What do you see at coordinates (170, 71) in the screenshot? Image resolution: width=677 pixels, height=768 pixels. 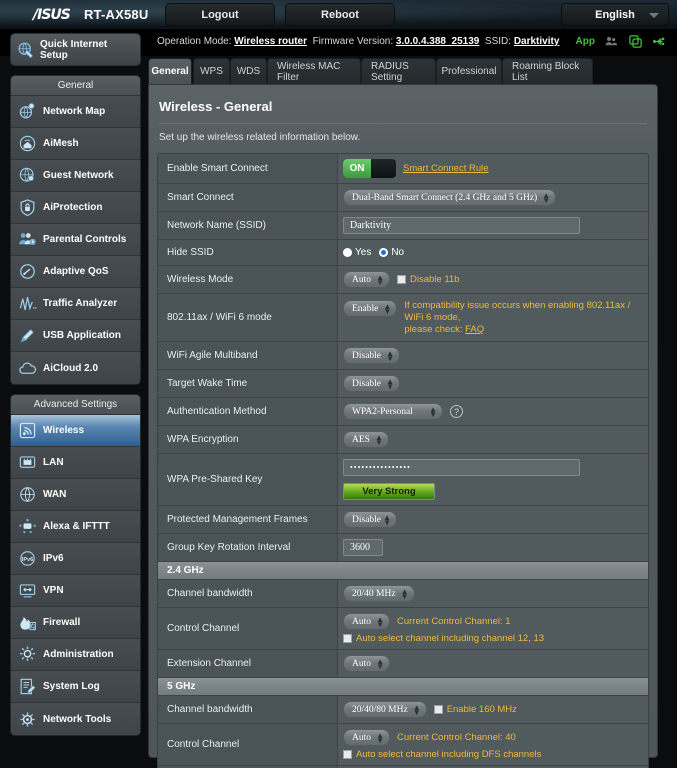 I see `tab-general: General` at bounding box center [170, 71].